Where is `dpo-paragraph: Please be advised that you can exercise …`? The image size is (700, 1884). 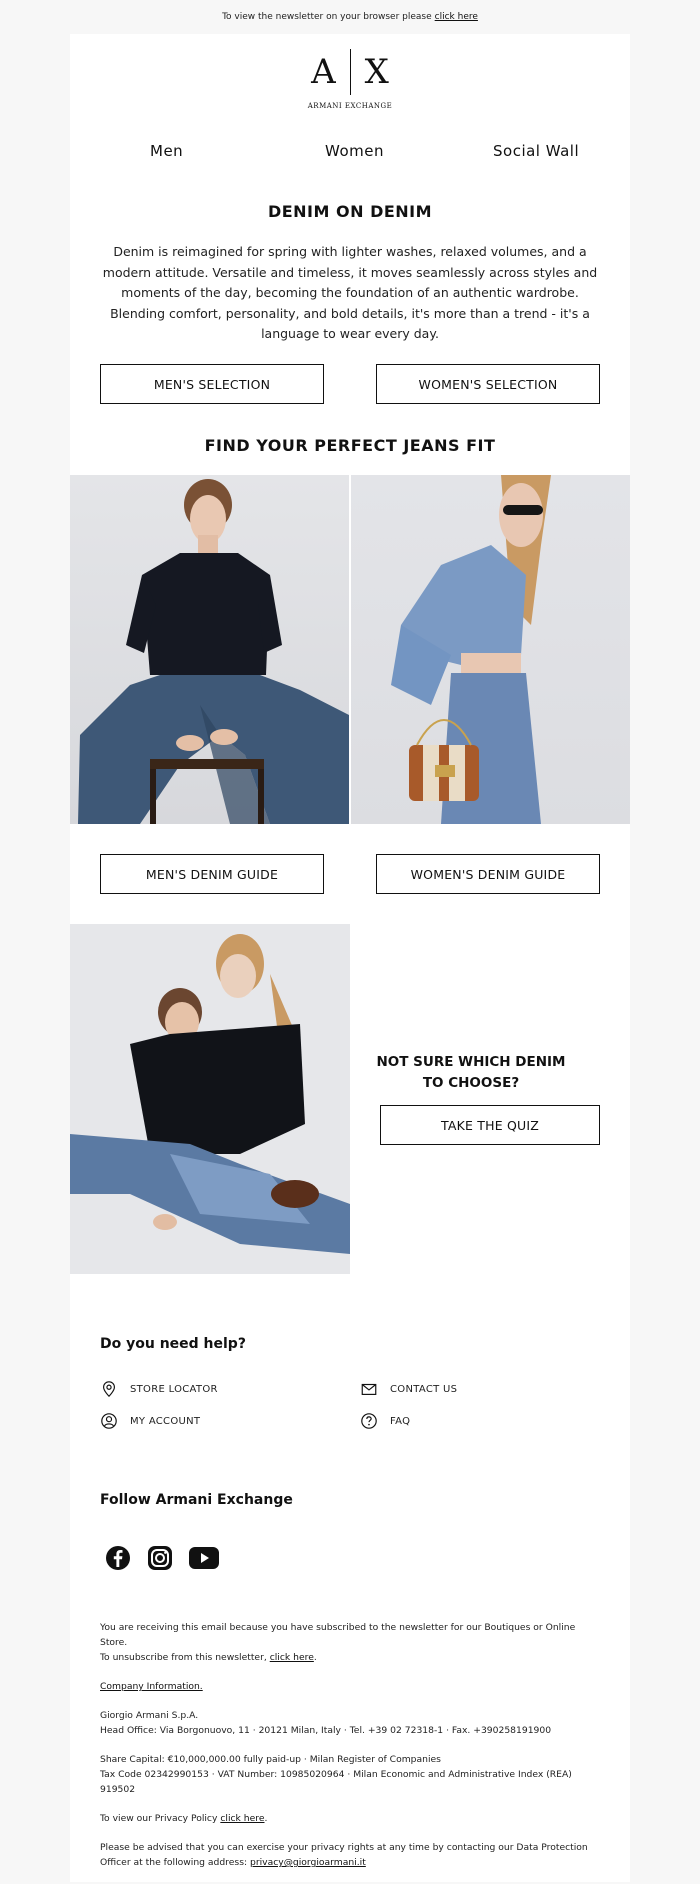 dpo-paragraph: Please be advised that you can exercise … is located at coordinates (350, 1855).